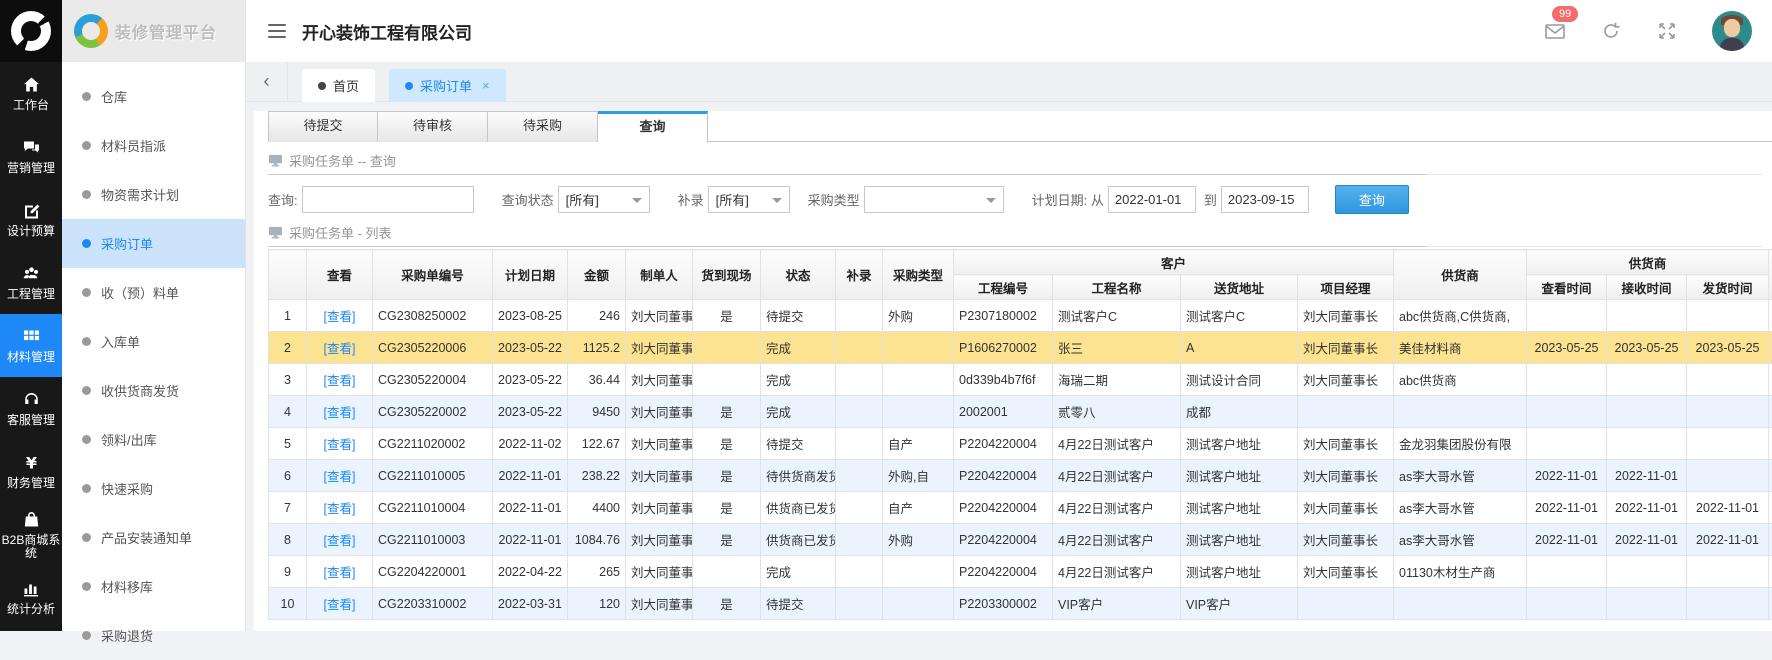 The height and width of the screenshot is (660, 1772). I want to click on nav-item-4: 工程管理, so click(31, 282).